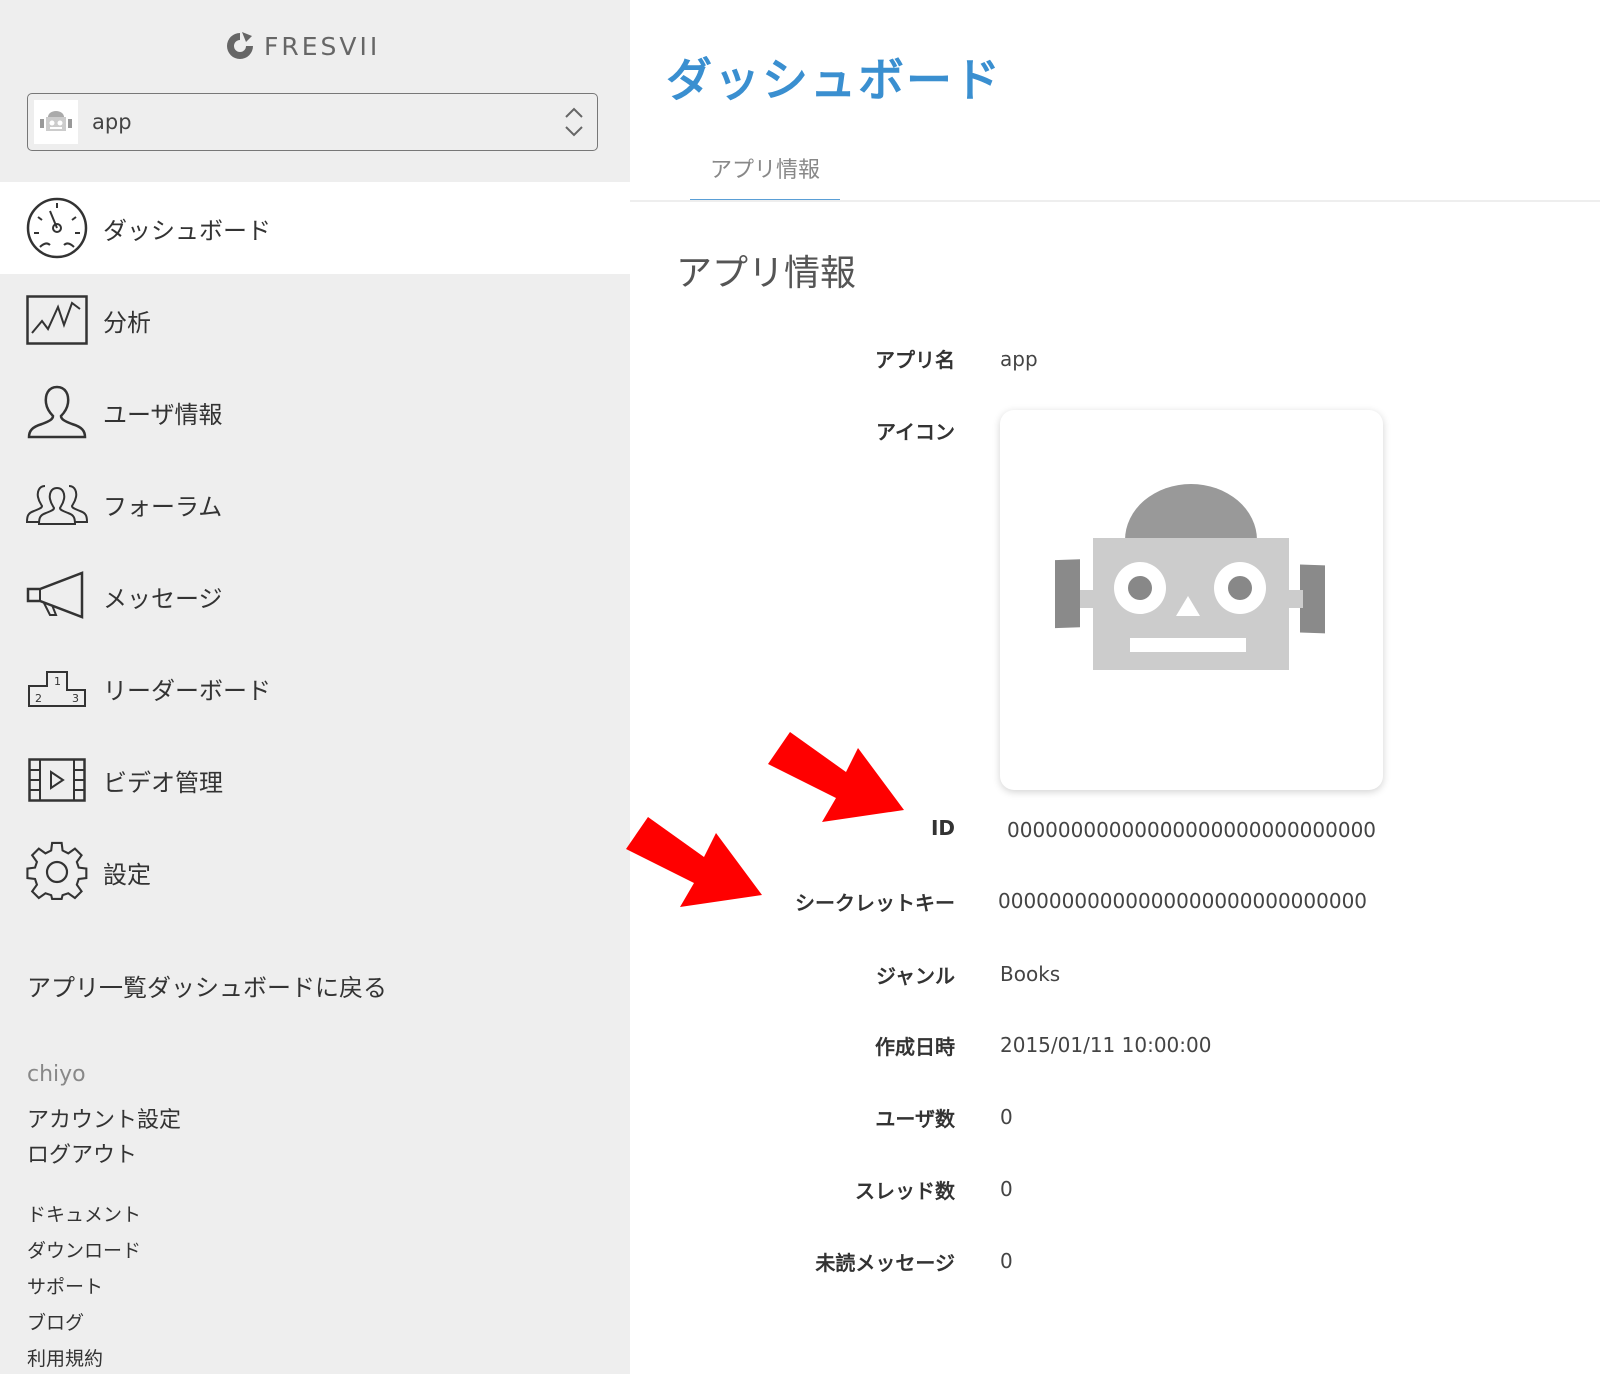  Describe the element at coordinates (322, 46) in the screenshot. I see `brand-name: FRESVII` at that location.